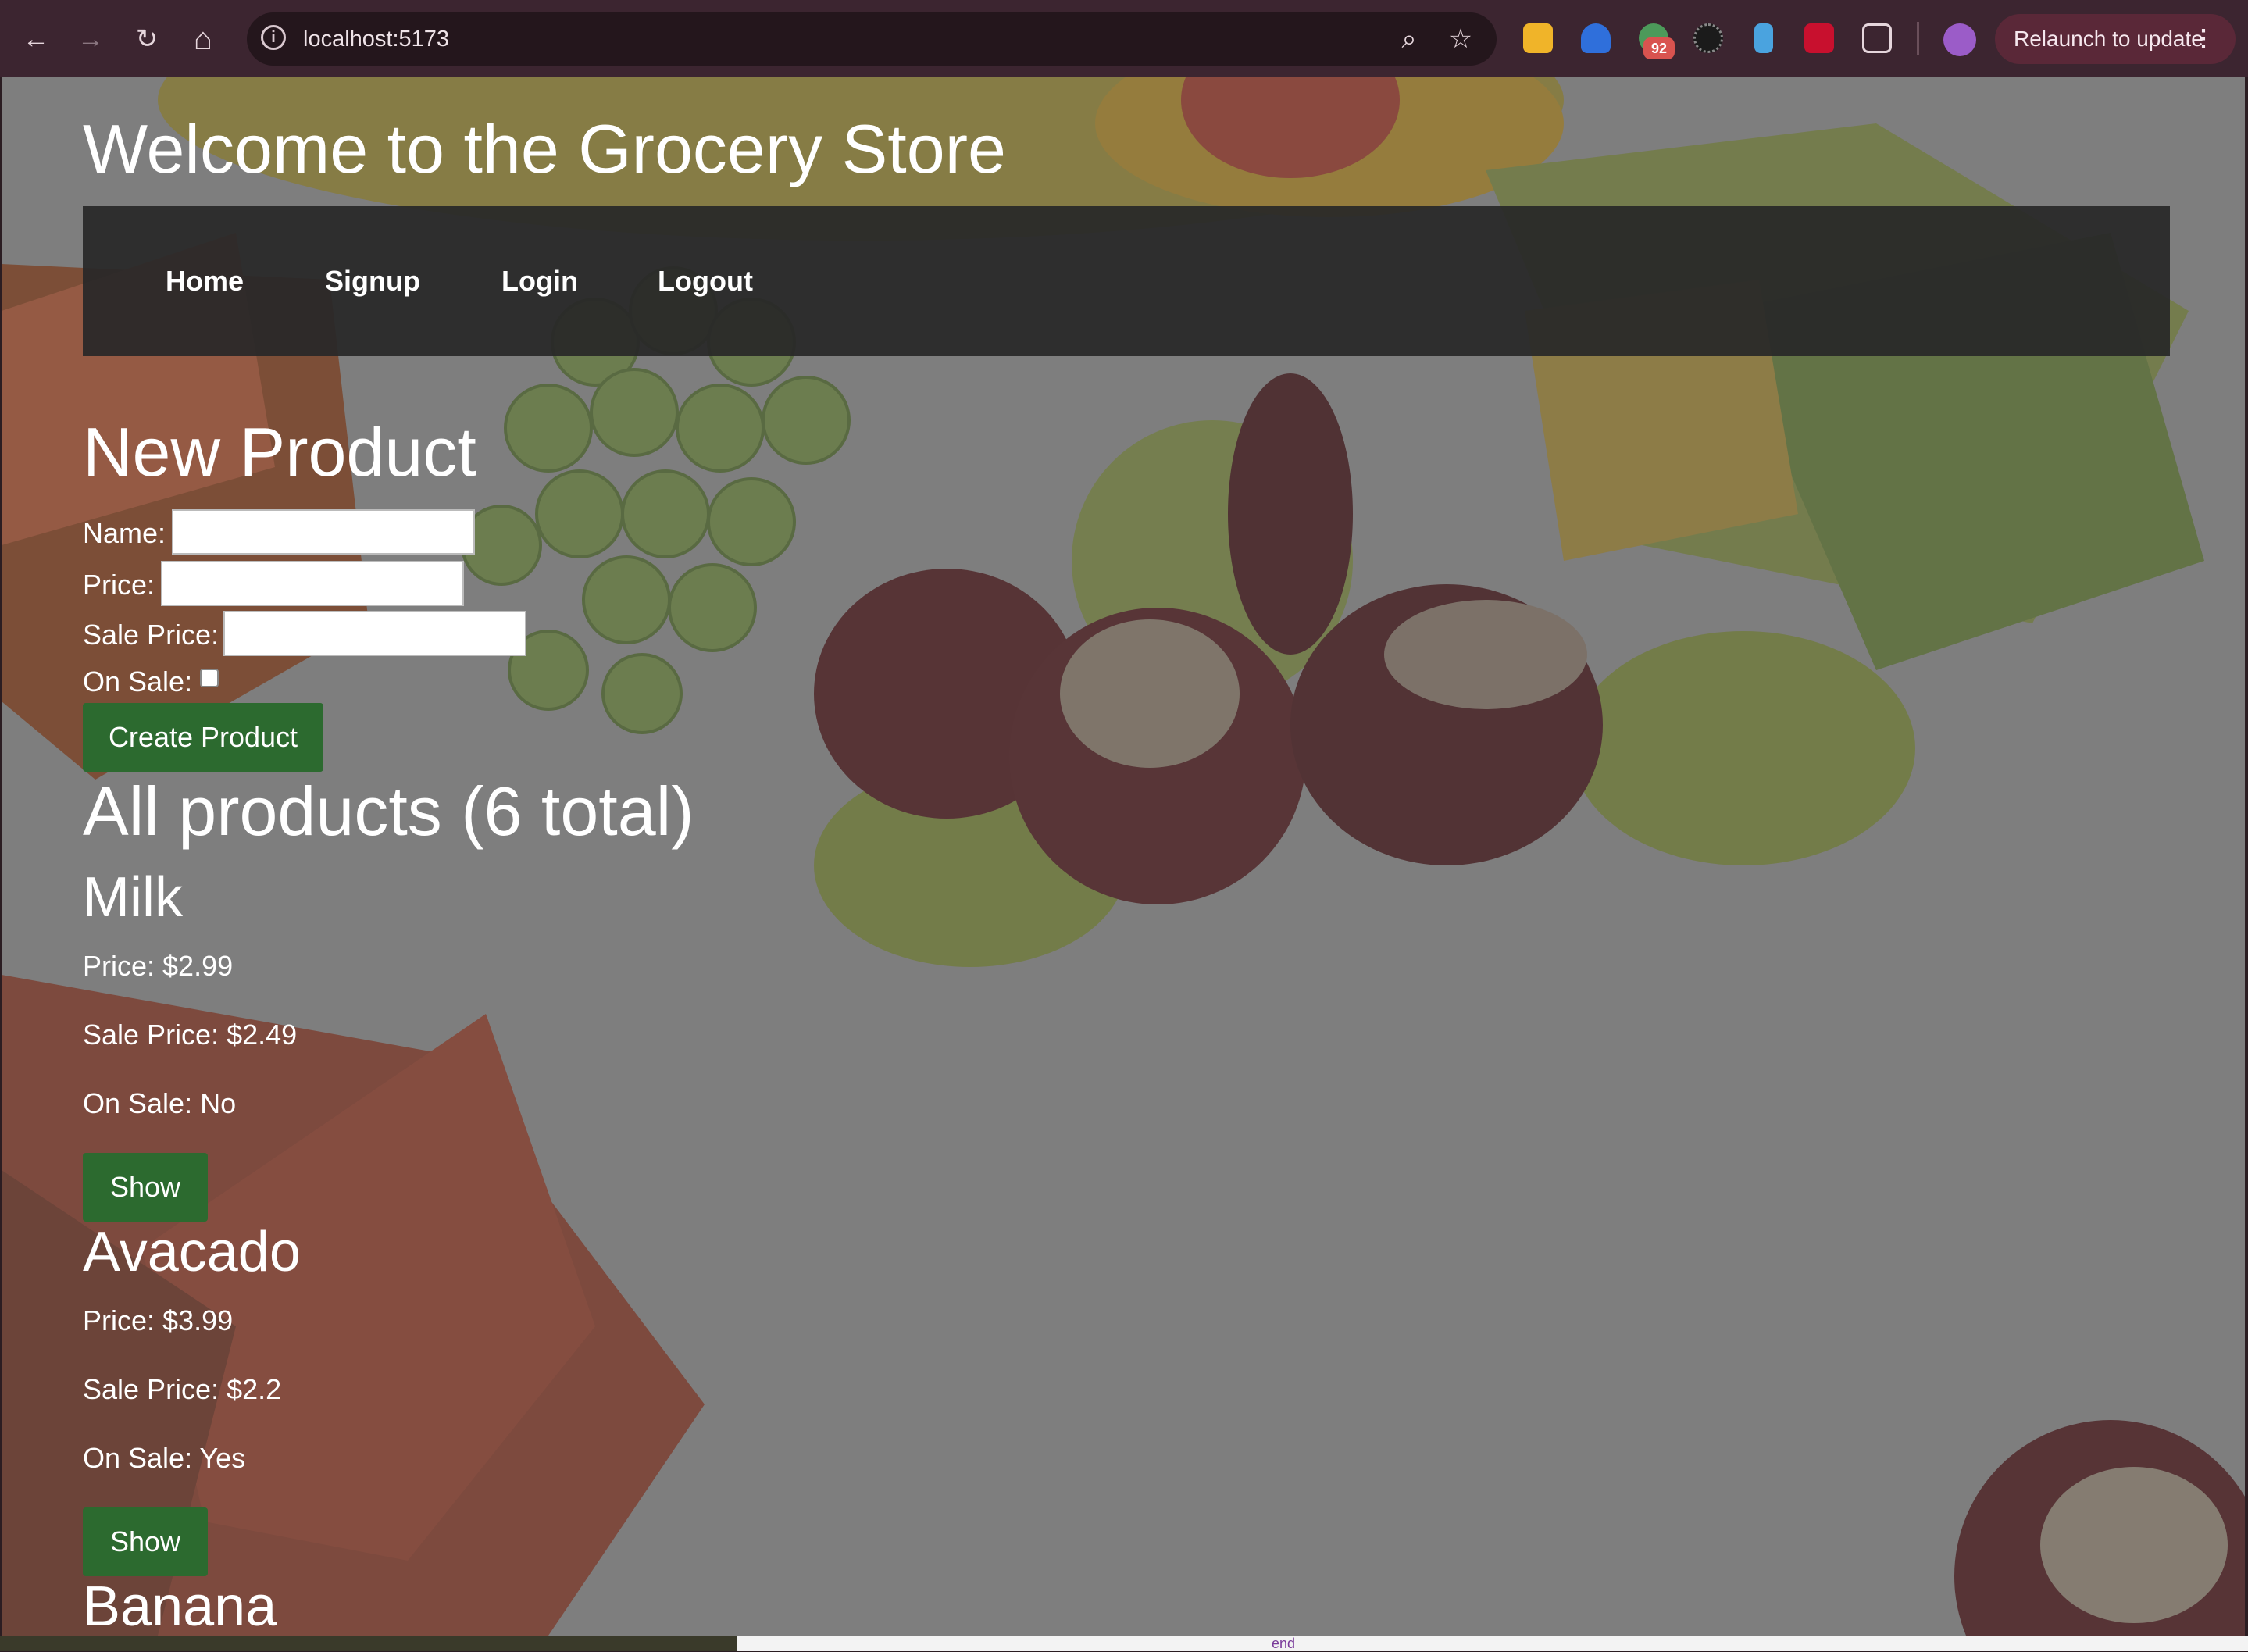  What do you see at coordinates (1918, 38) in the screenshot?
I see `toolbar-divider` at bounding box center [1918, 38].